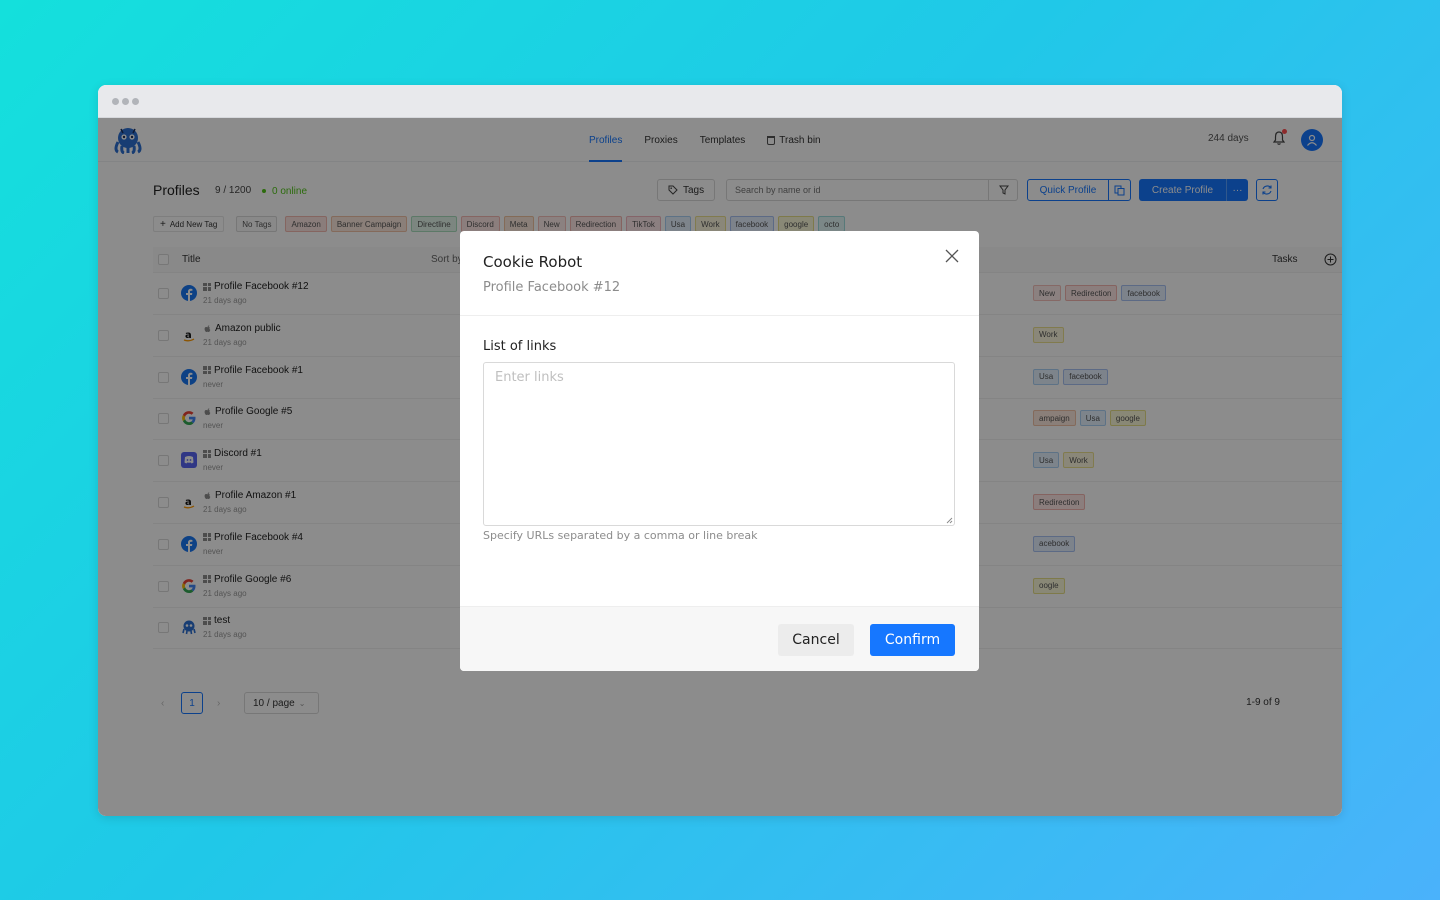  I want to click on links-textarea, so click(719, 444).